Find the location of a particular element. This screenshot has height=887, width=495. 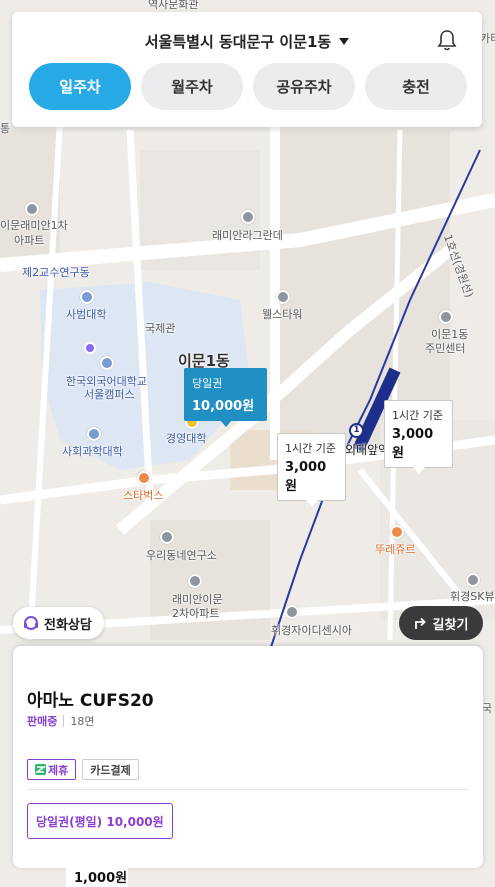

station-number-badge: 1 is located at coordinates (356, 430).